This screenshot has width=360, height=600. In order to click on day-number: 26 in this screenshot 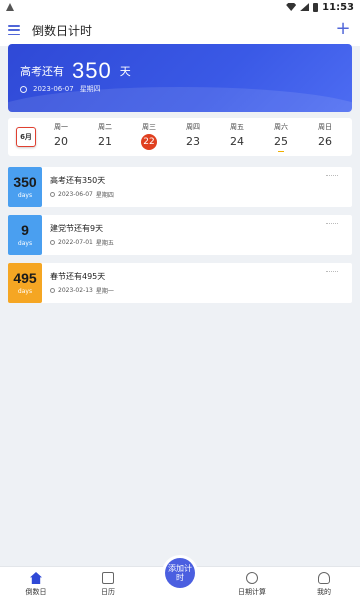, I will do `click(325, 142)`.